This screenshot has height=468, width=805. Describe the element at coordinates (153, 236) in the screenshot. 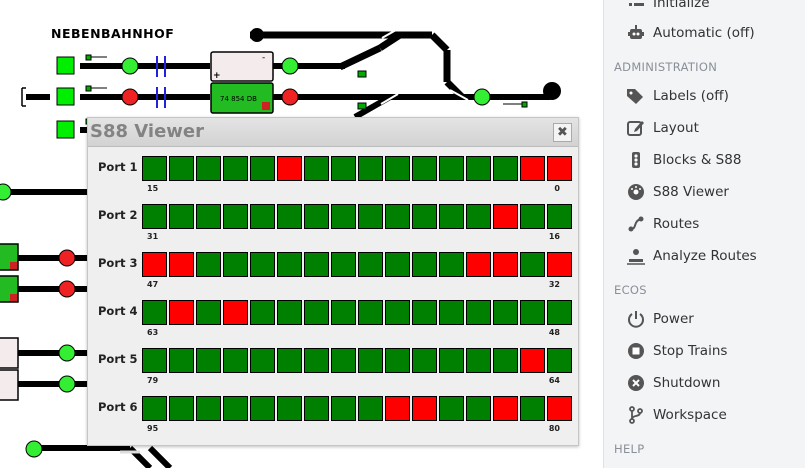

I see `port-high-index: 31` at that location.